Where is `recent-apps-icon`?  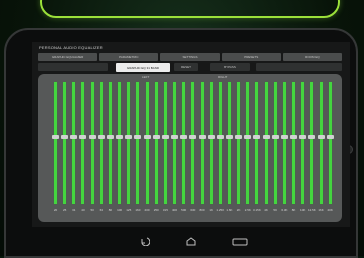 recent-apps-icon is located at coordinates (240, 241).